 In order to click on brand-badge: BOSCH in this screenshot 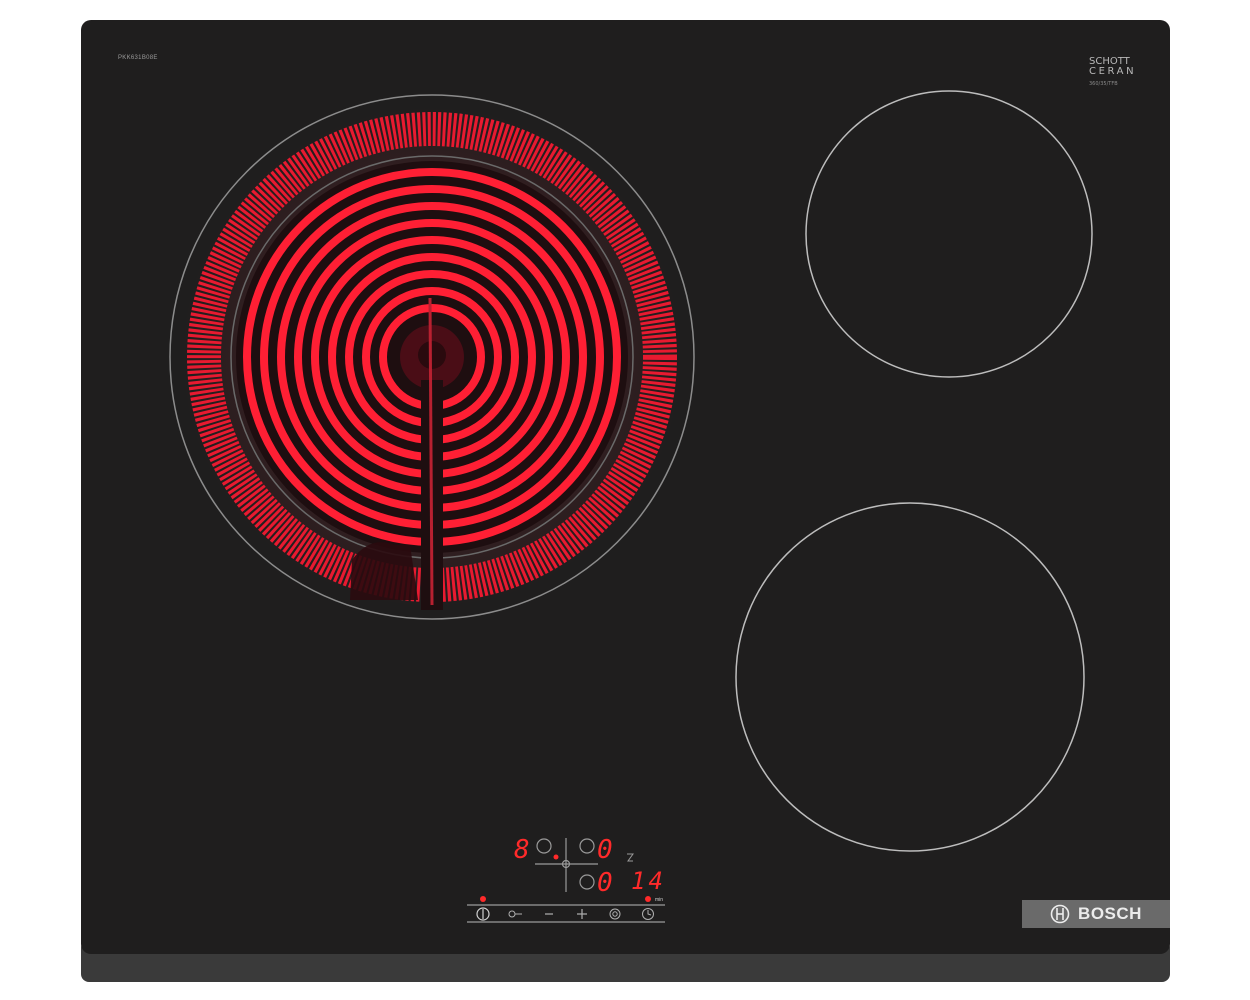, I will do `click(1096, 914)`.